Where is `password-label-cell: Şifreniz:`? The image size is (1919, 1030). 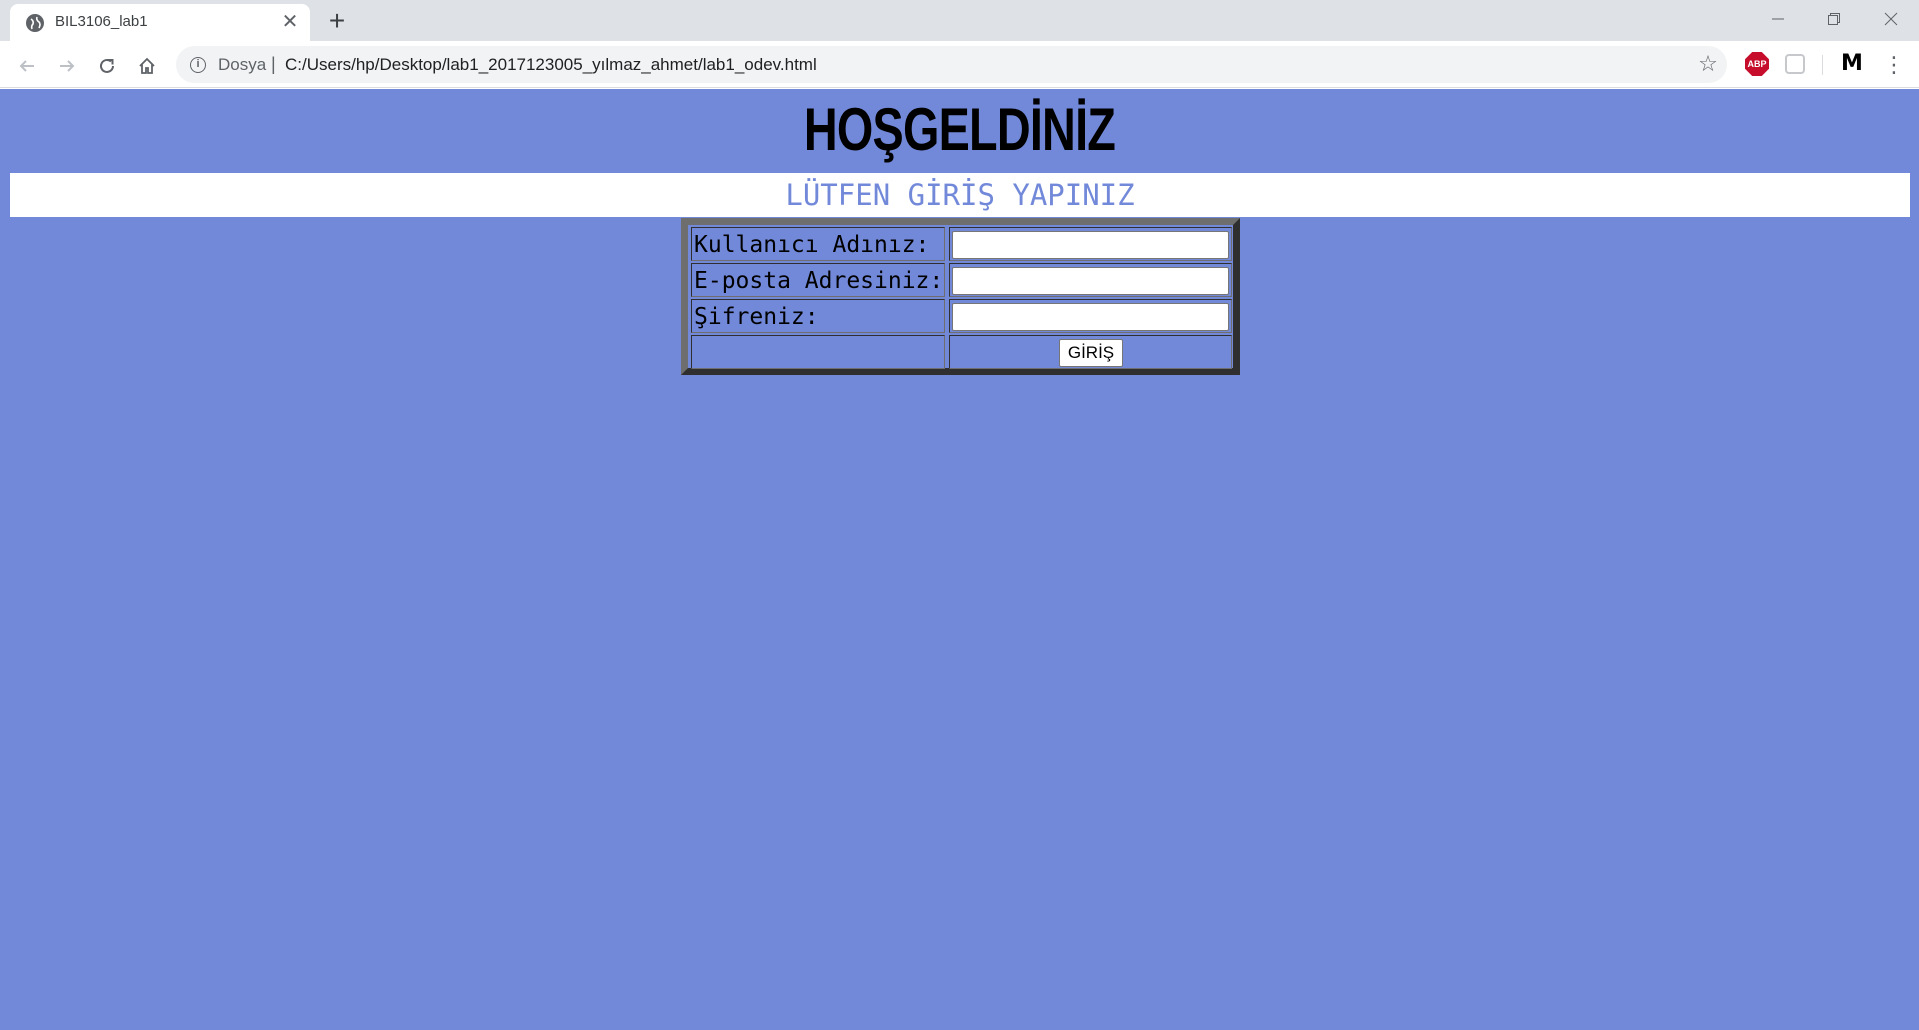
password-label-cell: Şifreniz: is located at coordinates (818, 316).